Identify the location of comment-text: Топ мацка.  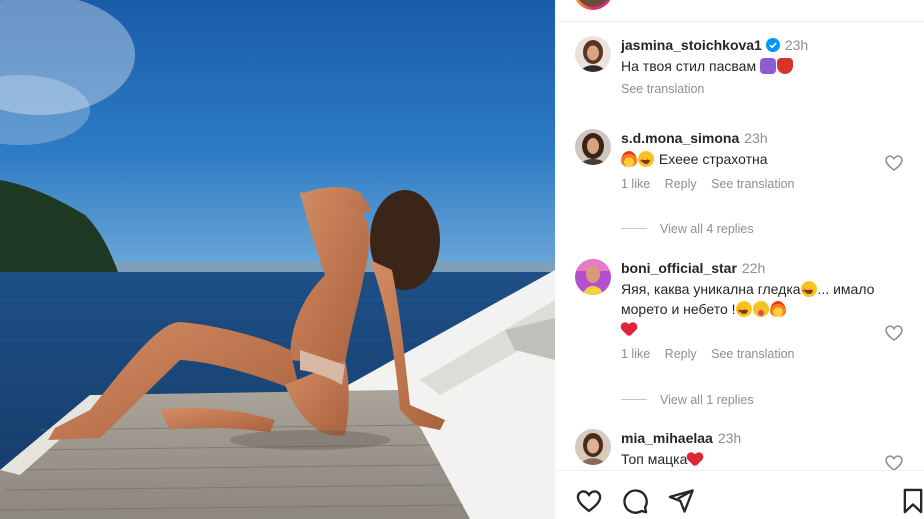
(654, 459).